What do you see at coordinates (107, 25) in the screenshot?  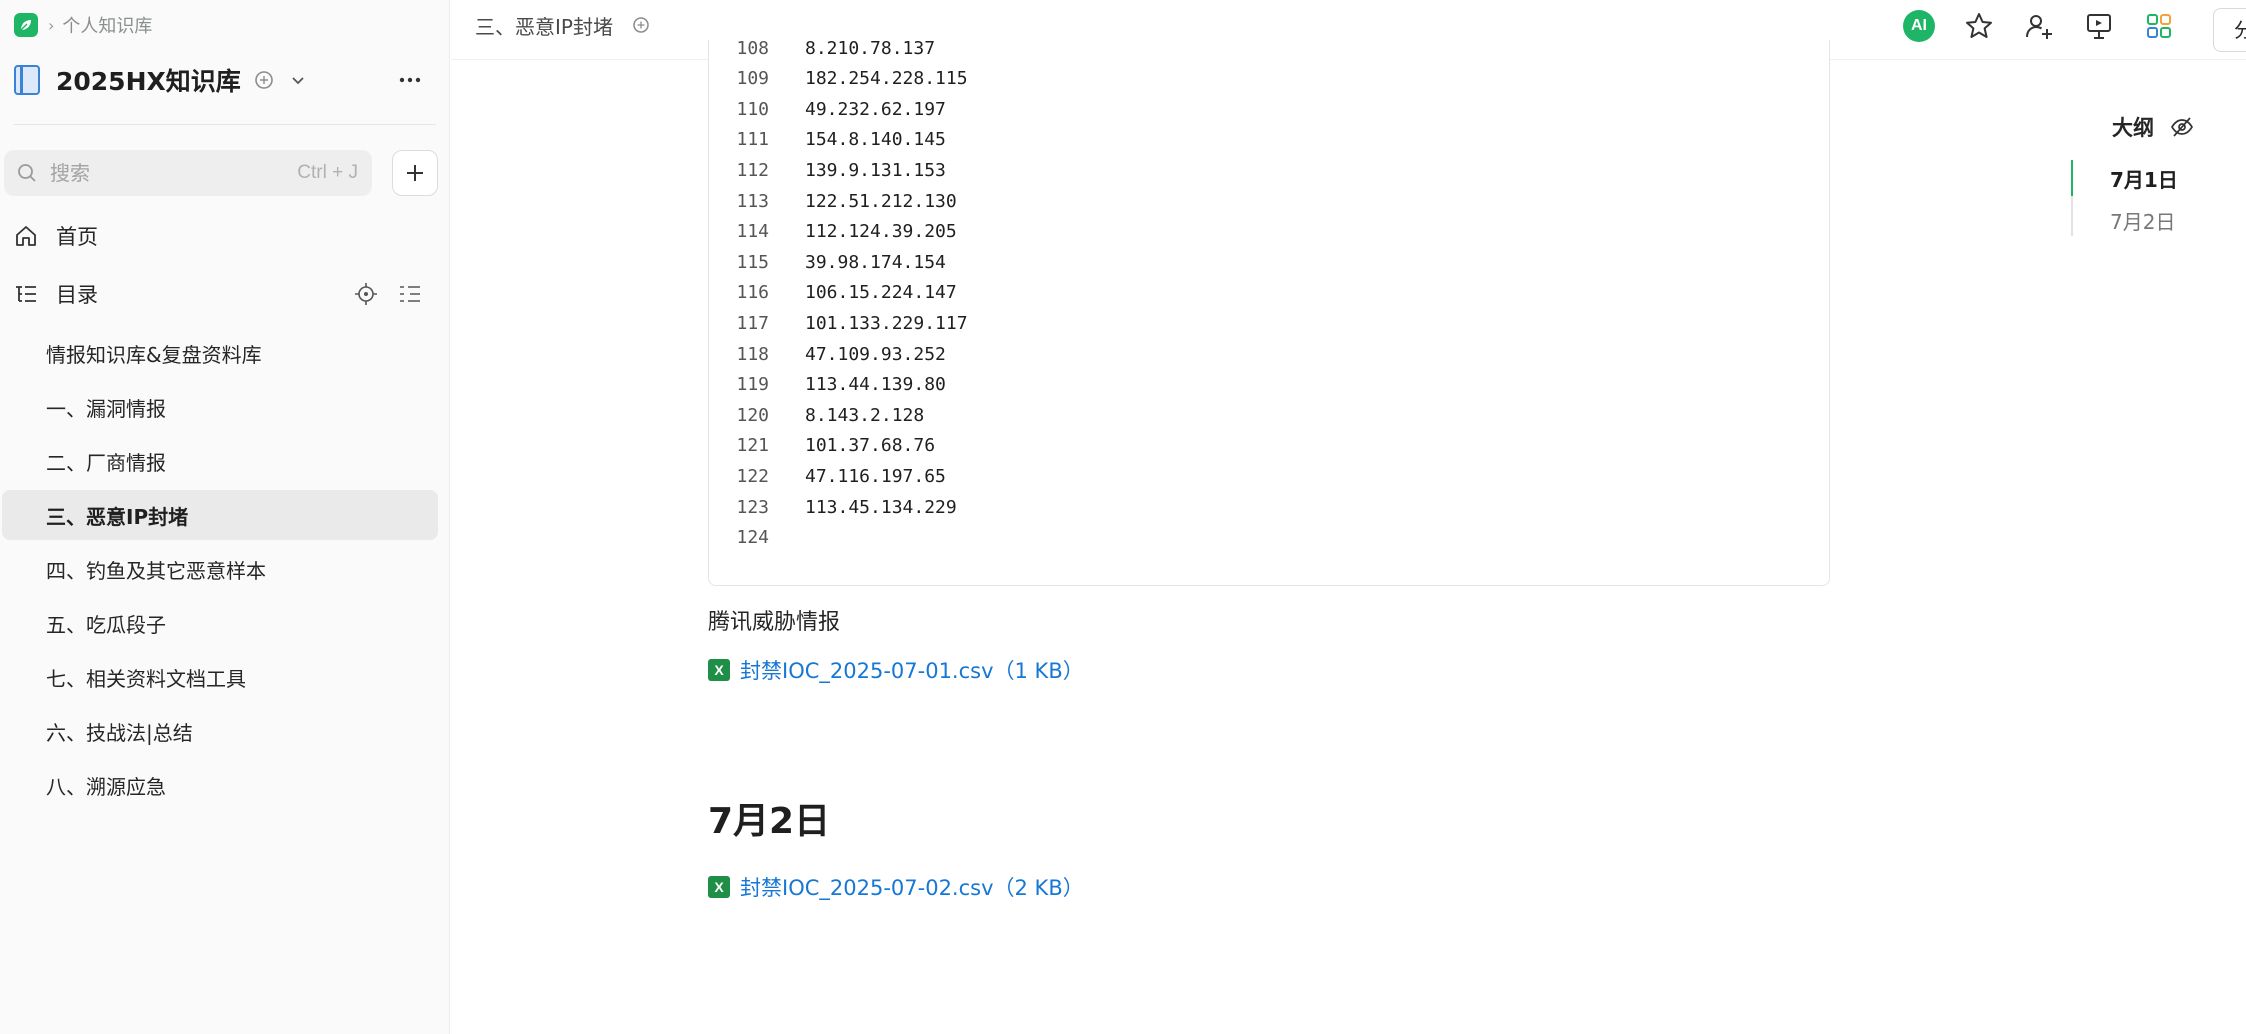 I see `breadcrumb-item-personal-kb: 个人知识库` at bounding box center [107, 25].